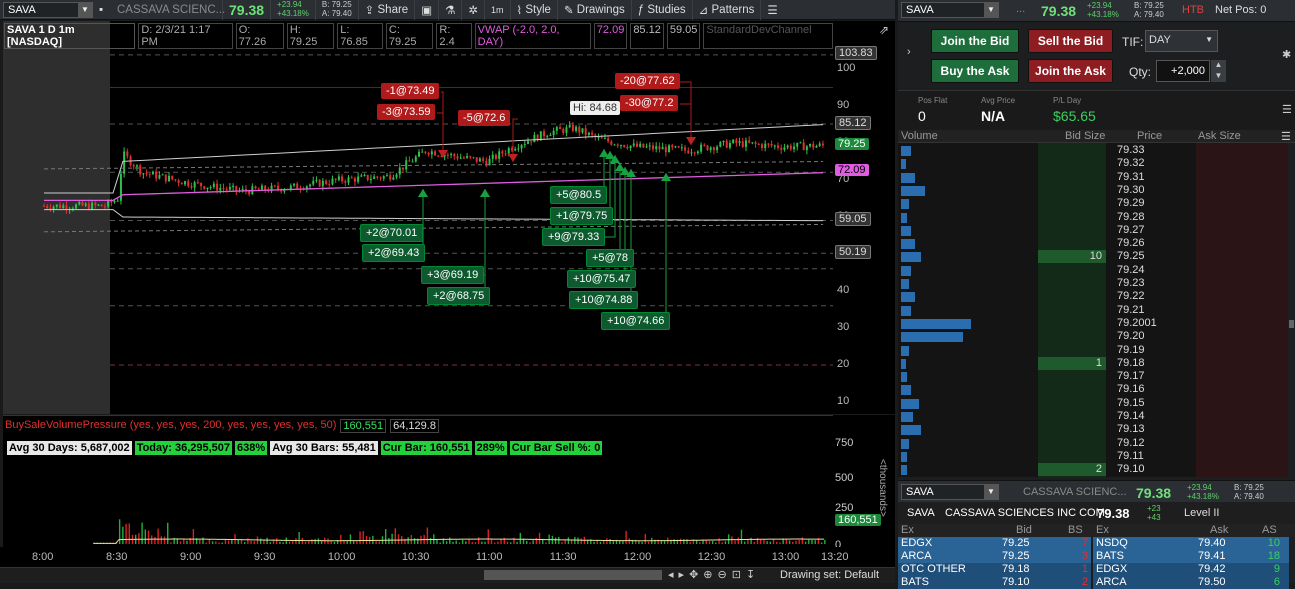  I want to click on join-ask-button: Join the Ask, so click(1070, 71).